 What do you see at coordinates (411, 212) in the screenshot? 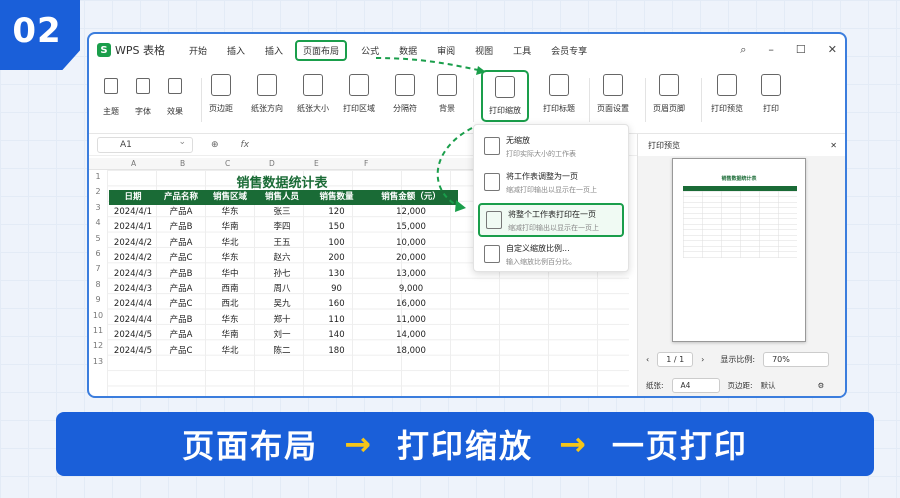
I see `table-cell: 12,000` at bounding box center [411, 212].